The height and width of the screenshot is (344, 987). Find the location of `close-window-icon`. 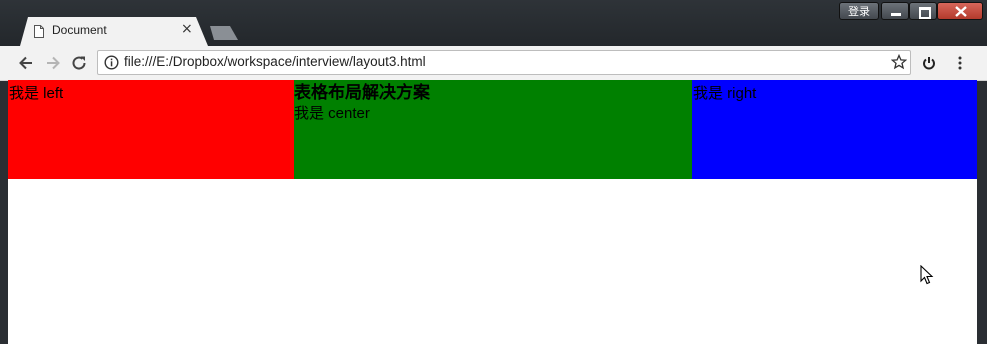

close-window-icon is located at coordinates (961, 11).